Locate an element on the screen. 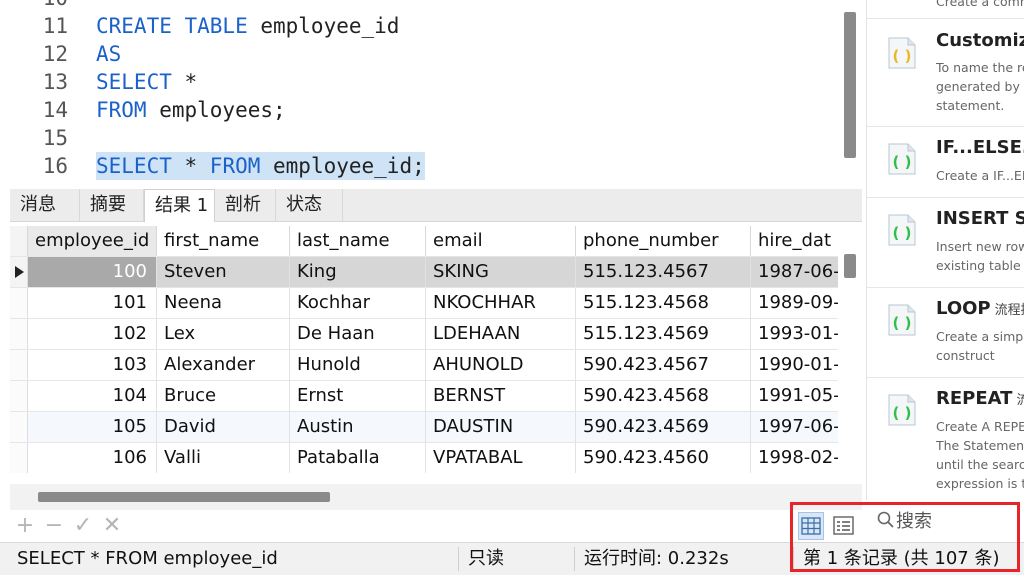 The image size is (1024, 575). snippet-item: ( ) IF...ELSE... Create a IF...EL is located at coordinates (945, 162).